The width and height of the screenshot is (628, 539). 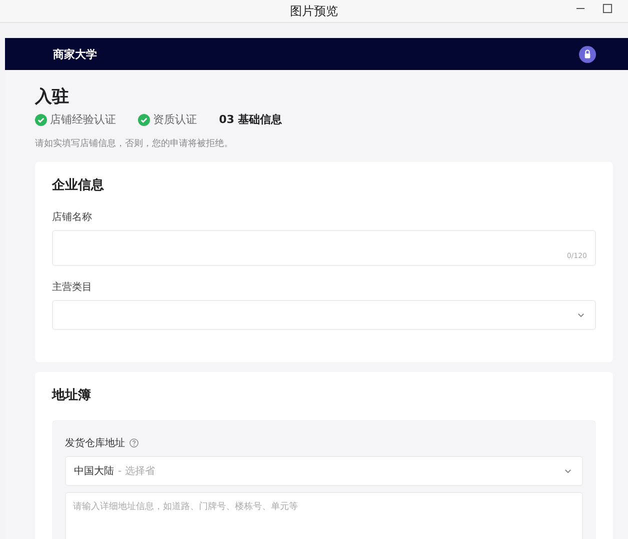 I want to click on section-title: 企业信息, so click(x=78, y=185).